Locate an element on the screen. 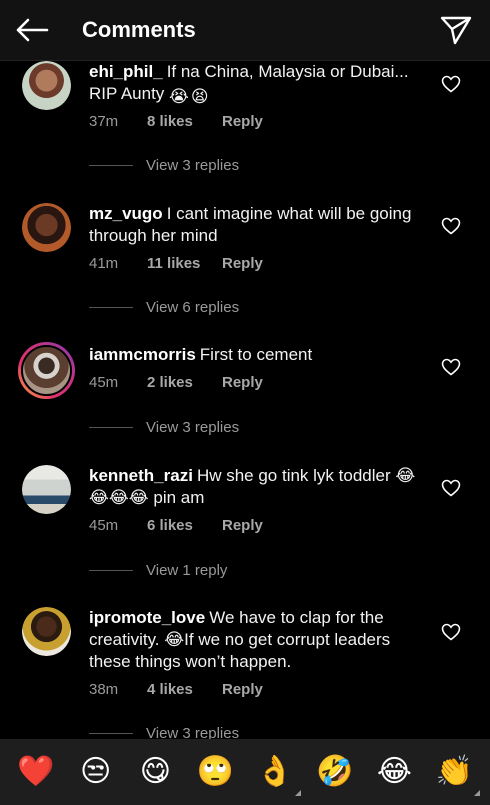 The height and width of the screenshot is (805, 490). yum-emoji: 😋 is located at coordinates (155, 771).